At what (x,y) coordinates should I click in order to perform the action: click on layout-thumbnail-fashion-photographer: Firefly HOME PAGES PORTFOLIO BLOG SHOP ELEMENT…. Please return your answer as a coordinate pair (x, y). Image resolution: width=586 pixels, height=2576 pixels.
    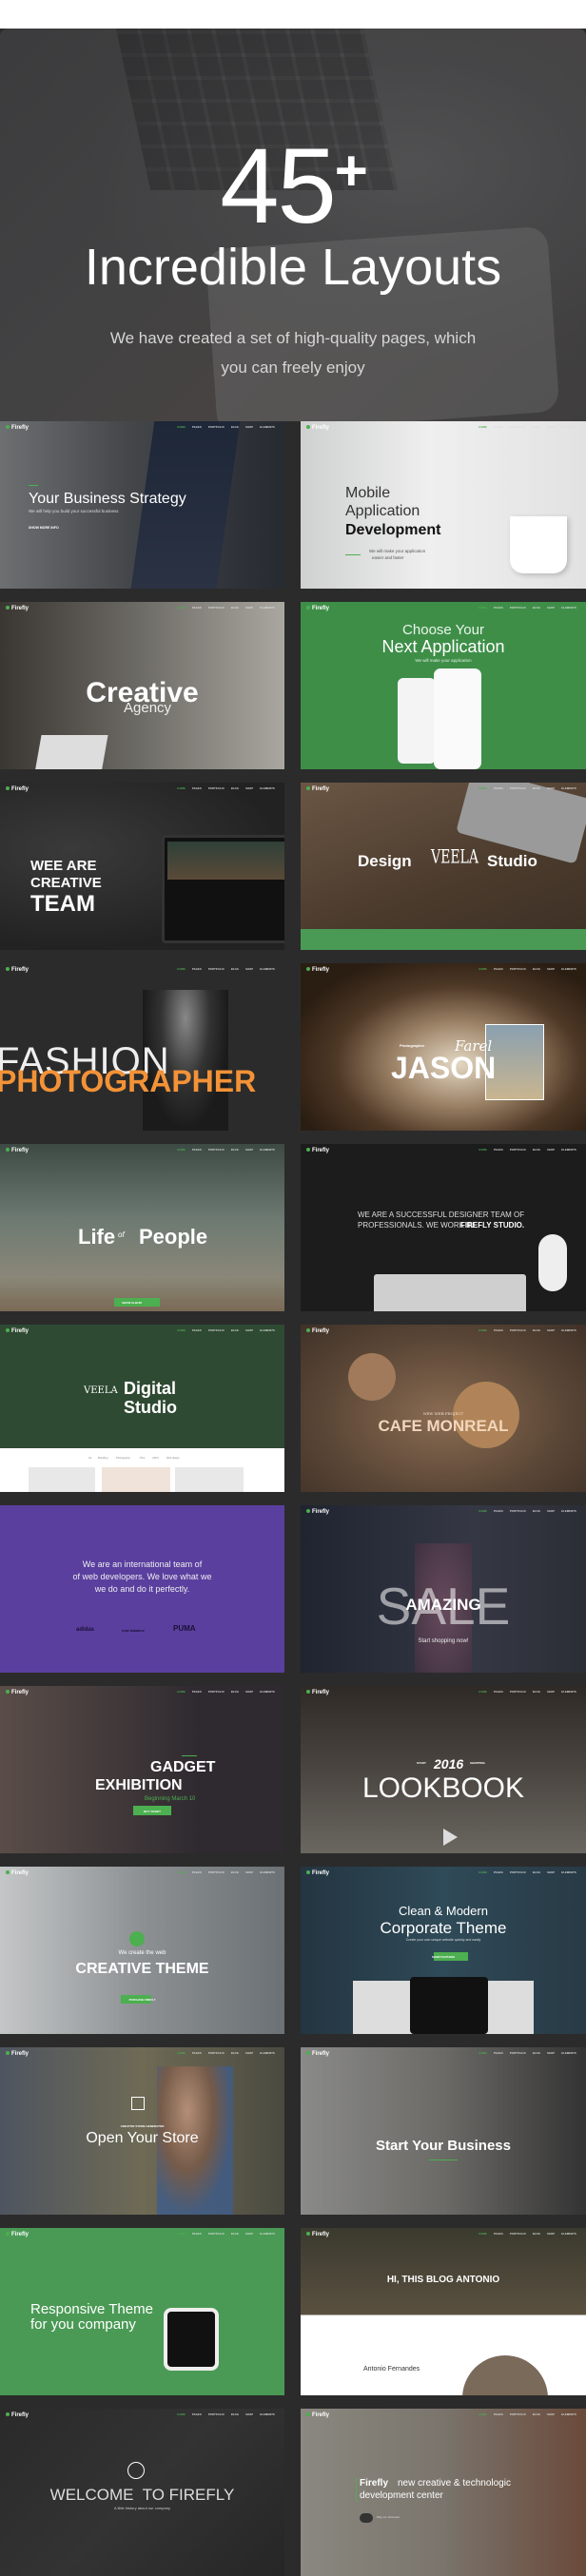
    Looking at the image, I should click on (142, 1047).